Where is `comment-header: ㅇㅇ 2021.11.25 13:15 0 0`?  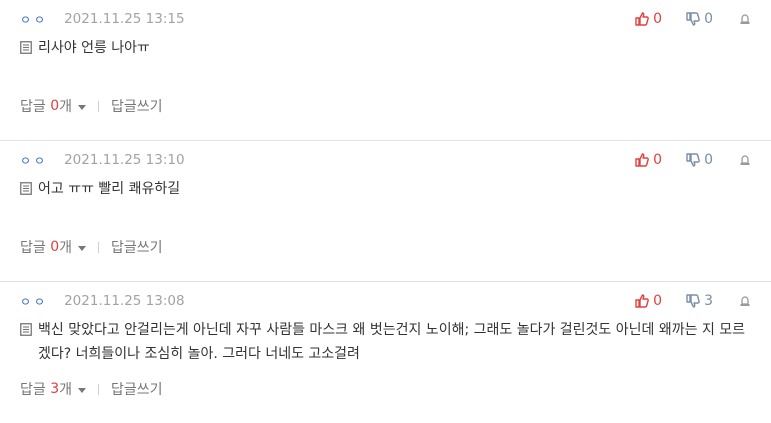
comment-header: ㅇㅇ 2021.11.25 13:15 0 0 is located at coordinates (385, 19).